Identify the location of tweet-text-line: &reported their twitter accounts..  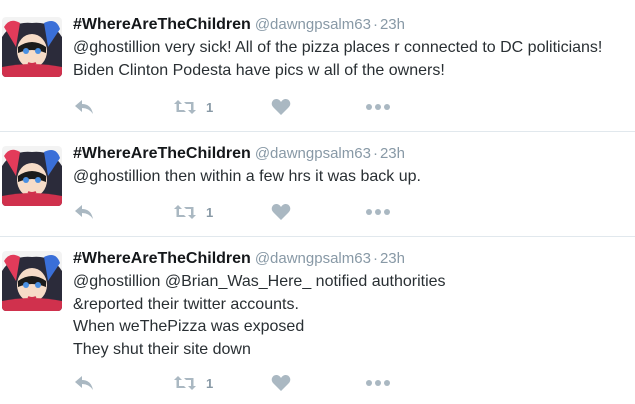
(186, 304).